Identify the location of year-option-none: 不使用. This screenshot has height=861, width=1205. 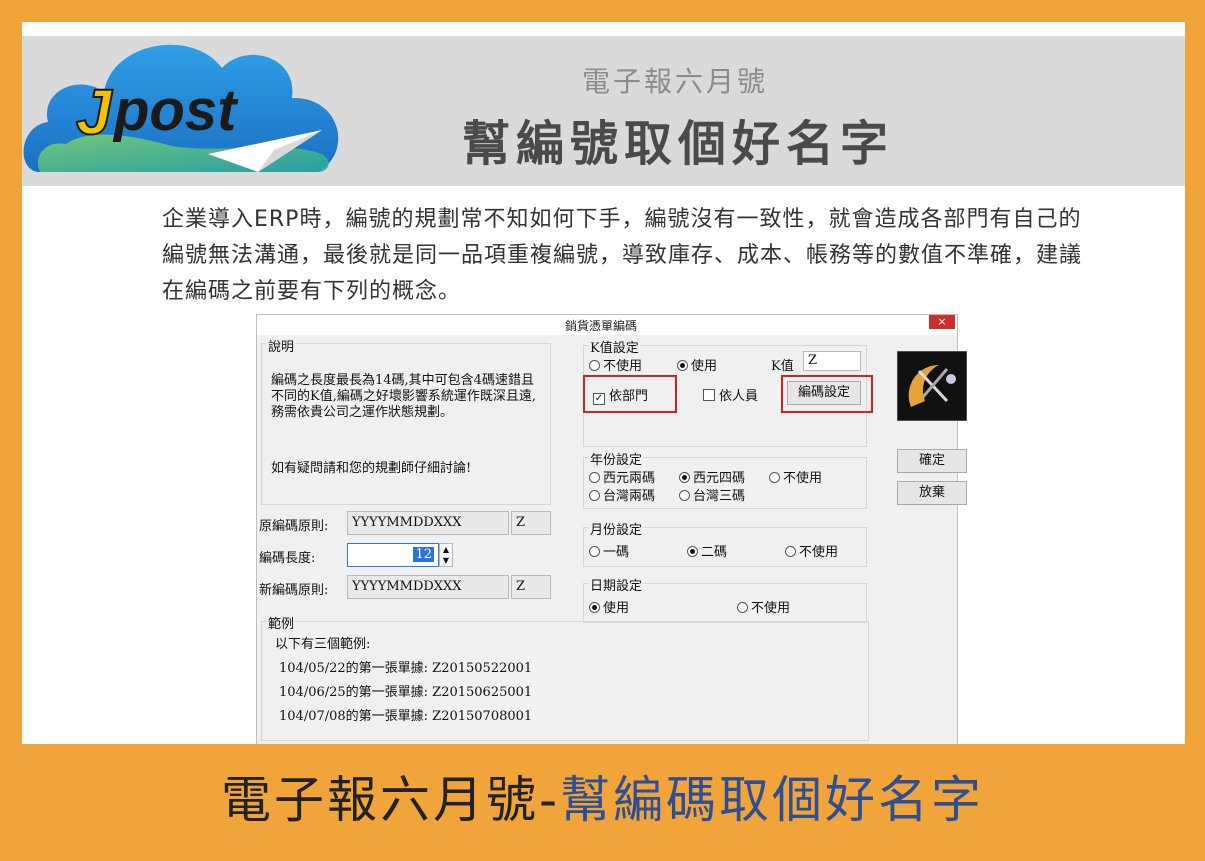
(795, 476).